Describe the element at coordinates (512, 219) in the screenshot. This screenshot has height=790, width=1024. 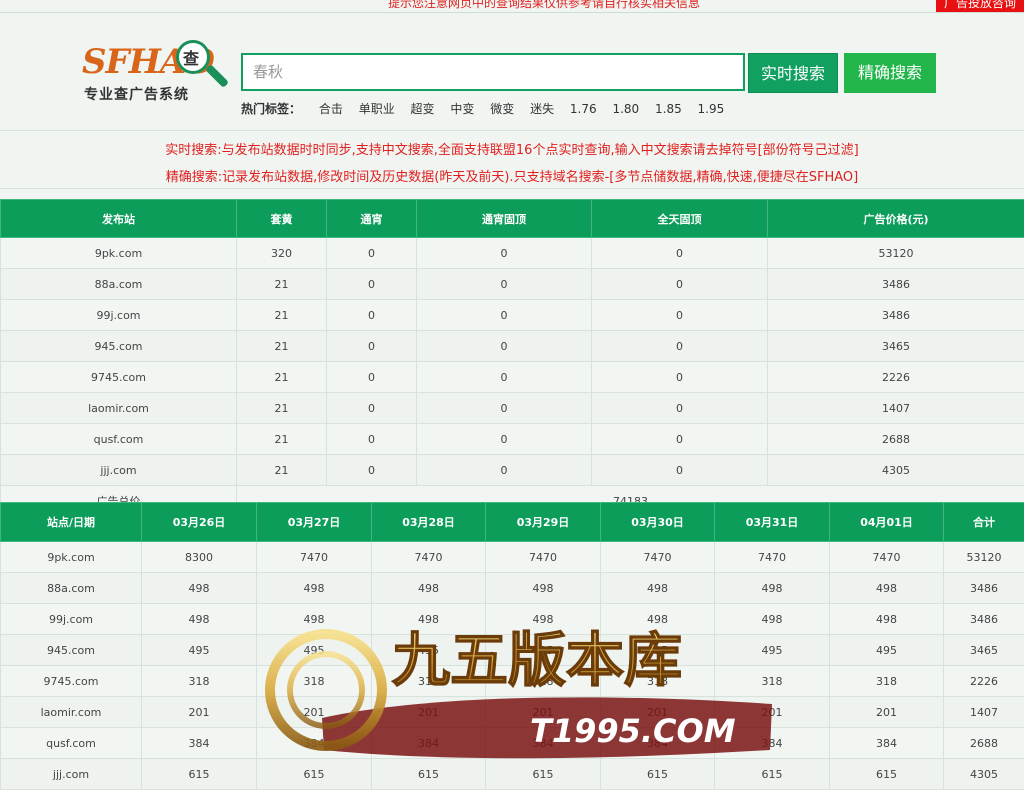
I see `table-header-row: 发布站套黄通宵通宵固顶全天固顶广告价格(元)` at that location.